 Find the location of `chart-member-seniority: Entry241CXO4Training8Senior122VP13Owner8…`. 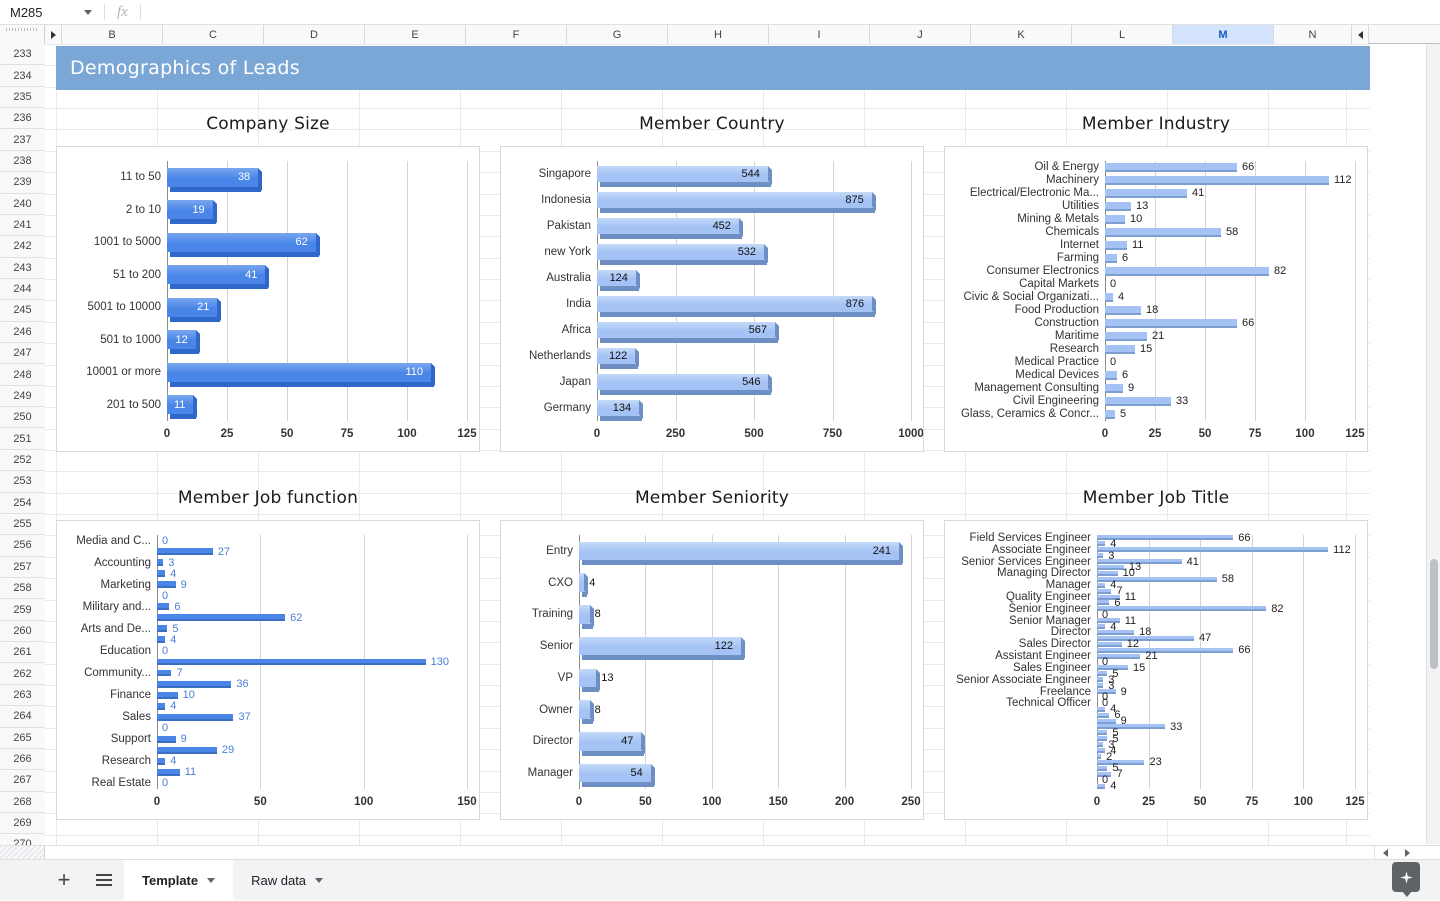

chart-member-seniority: Entry241CXO4Training8Senior122VP13Owner8… is located at coordinates (712, 670).